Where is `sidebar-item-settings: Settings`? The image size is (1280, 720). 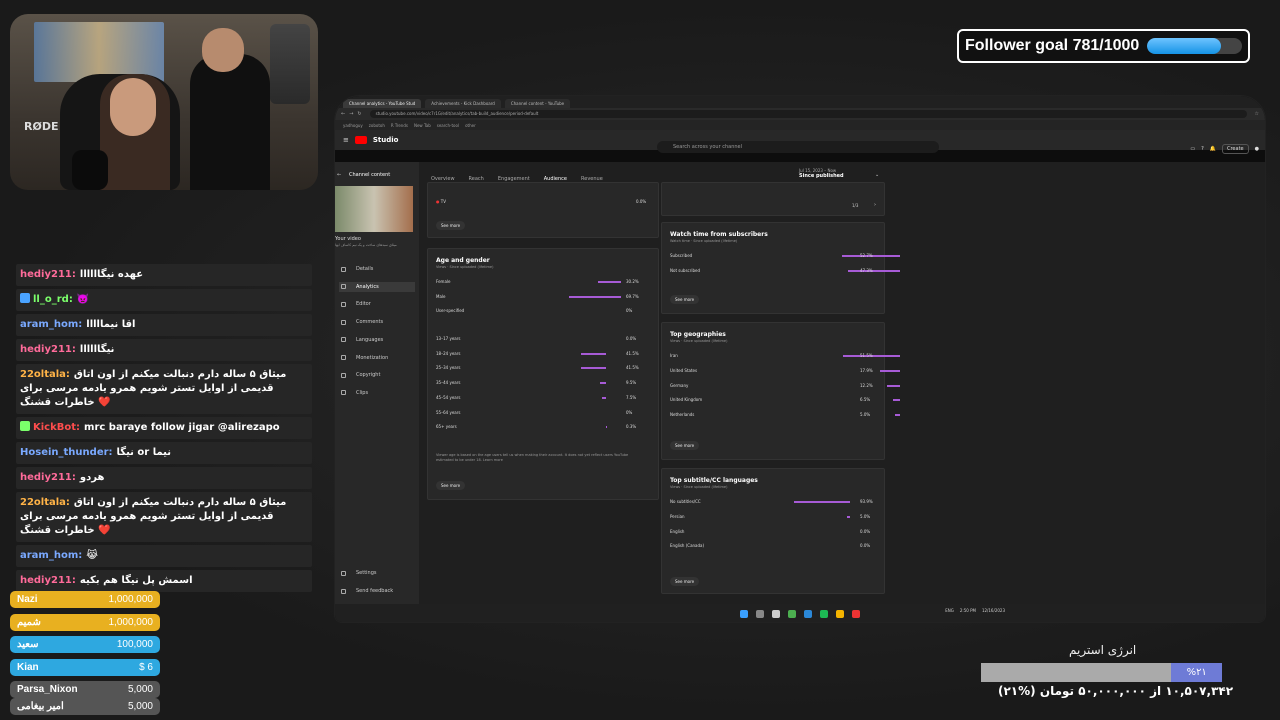
sidebar-item-settings: Settings is located at coordinates (377, 573).